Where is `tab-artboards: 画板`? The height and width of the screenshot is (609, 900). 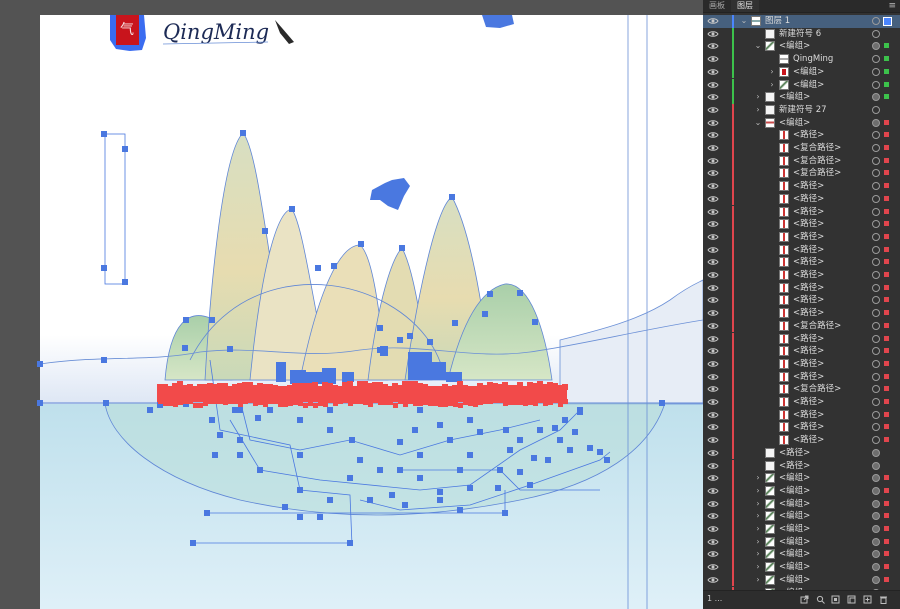
tab-artboards: 画板 is located at coordinates (717, 6).